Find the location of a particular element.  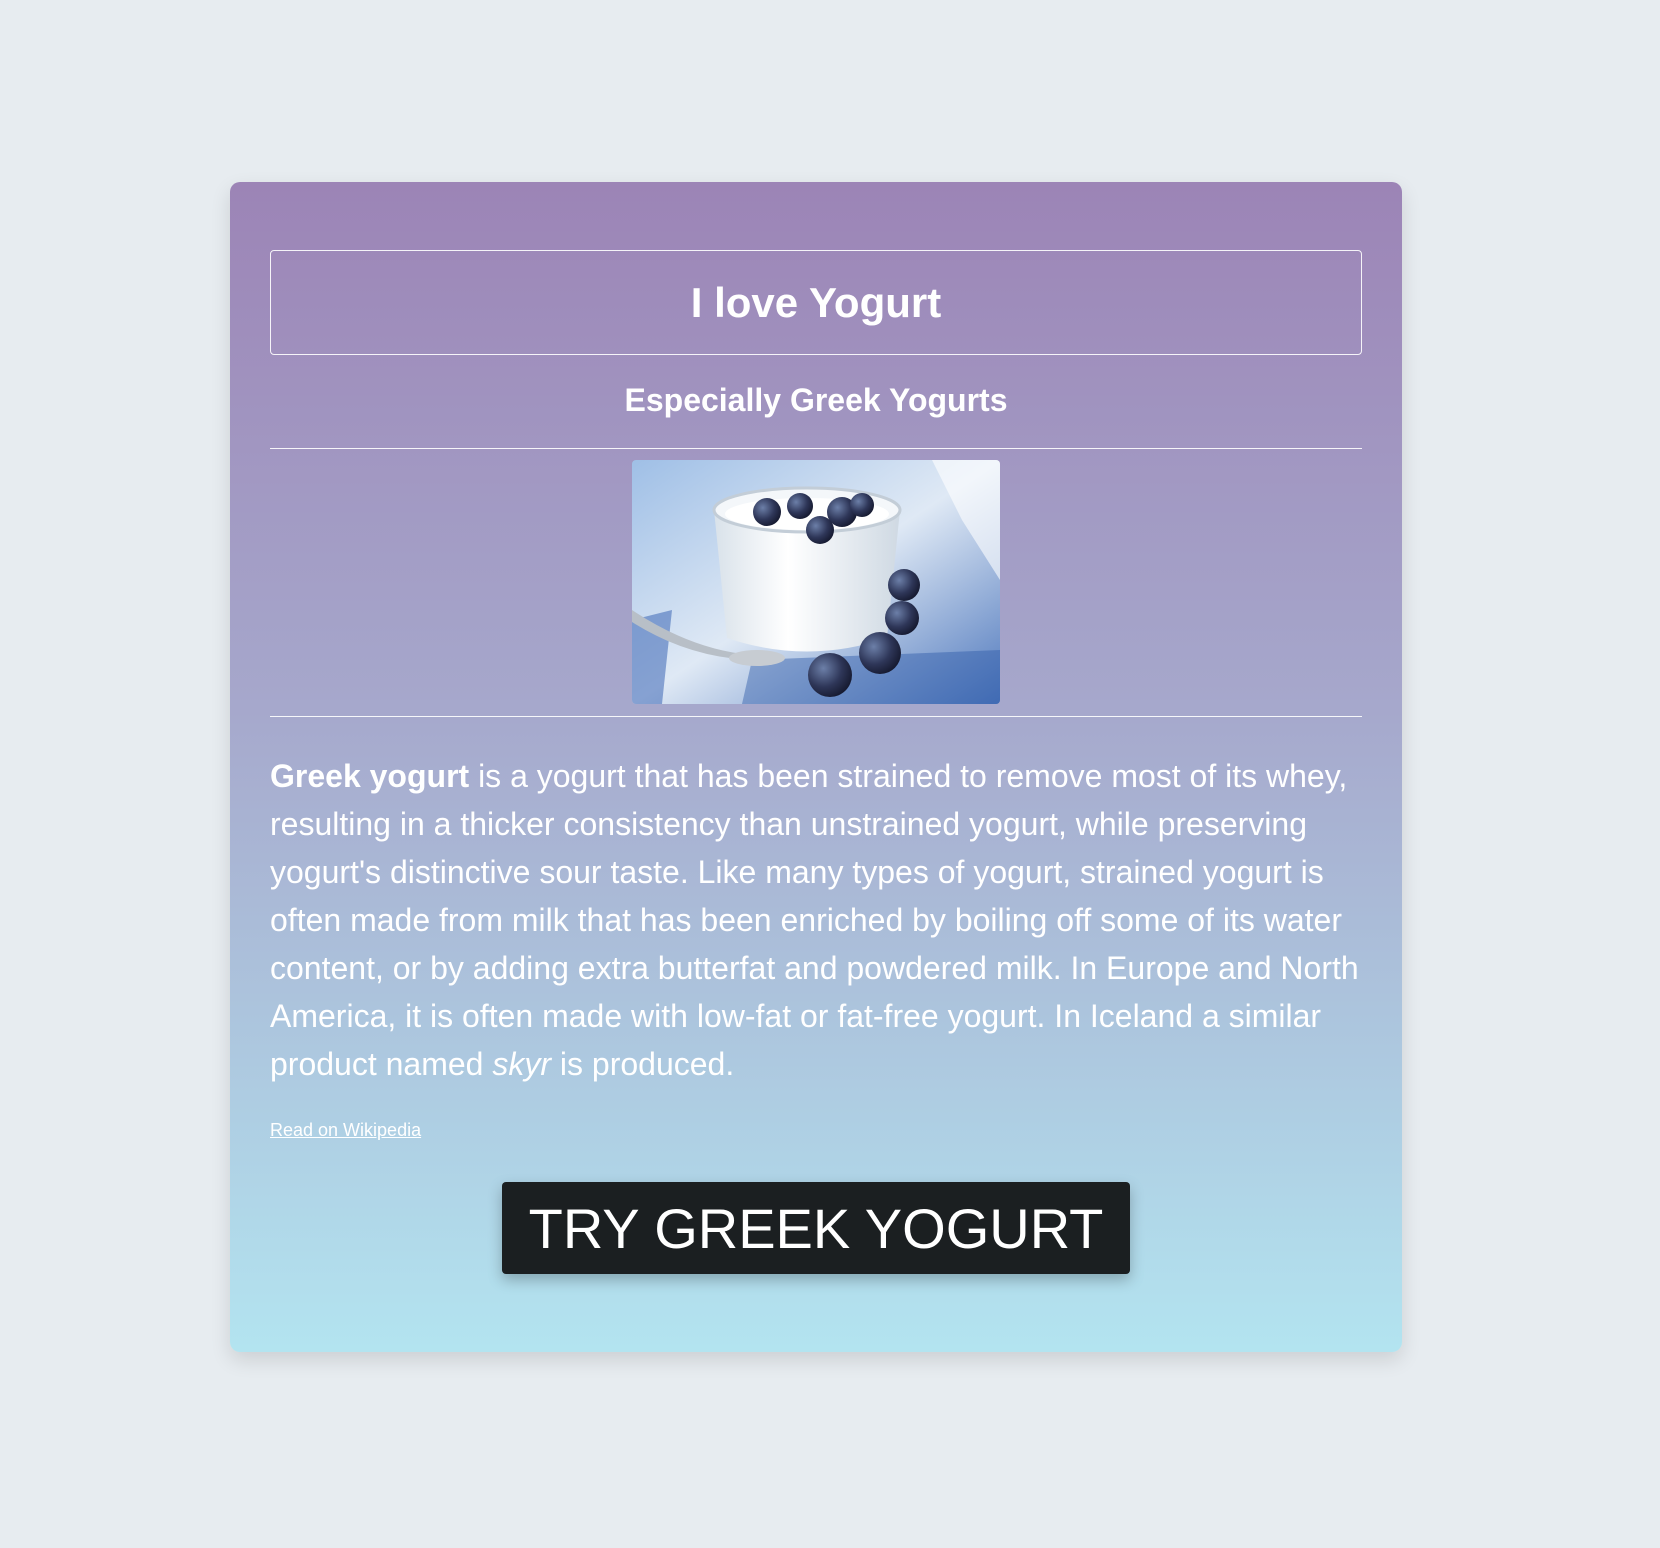

yogurt-image is located at coordinates (816, 582).